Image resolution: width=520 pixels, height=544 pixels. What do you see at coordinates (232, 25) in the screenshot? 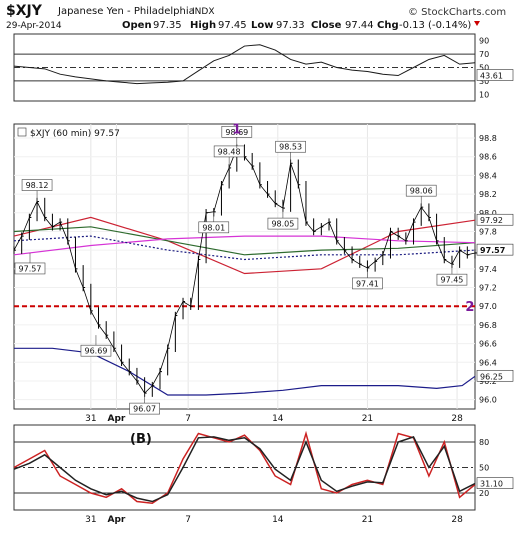
I see `high-value: 97.45` at bounding box center [232, 25].